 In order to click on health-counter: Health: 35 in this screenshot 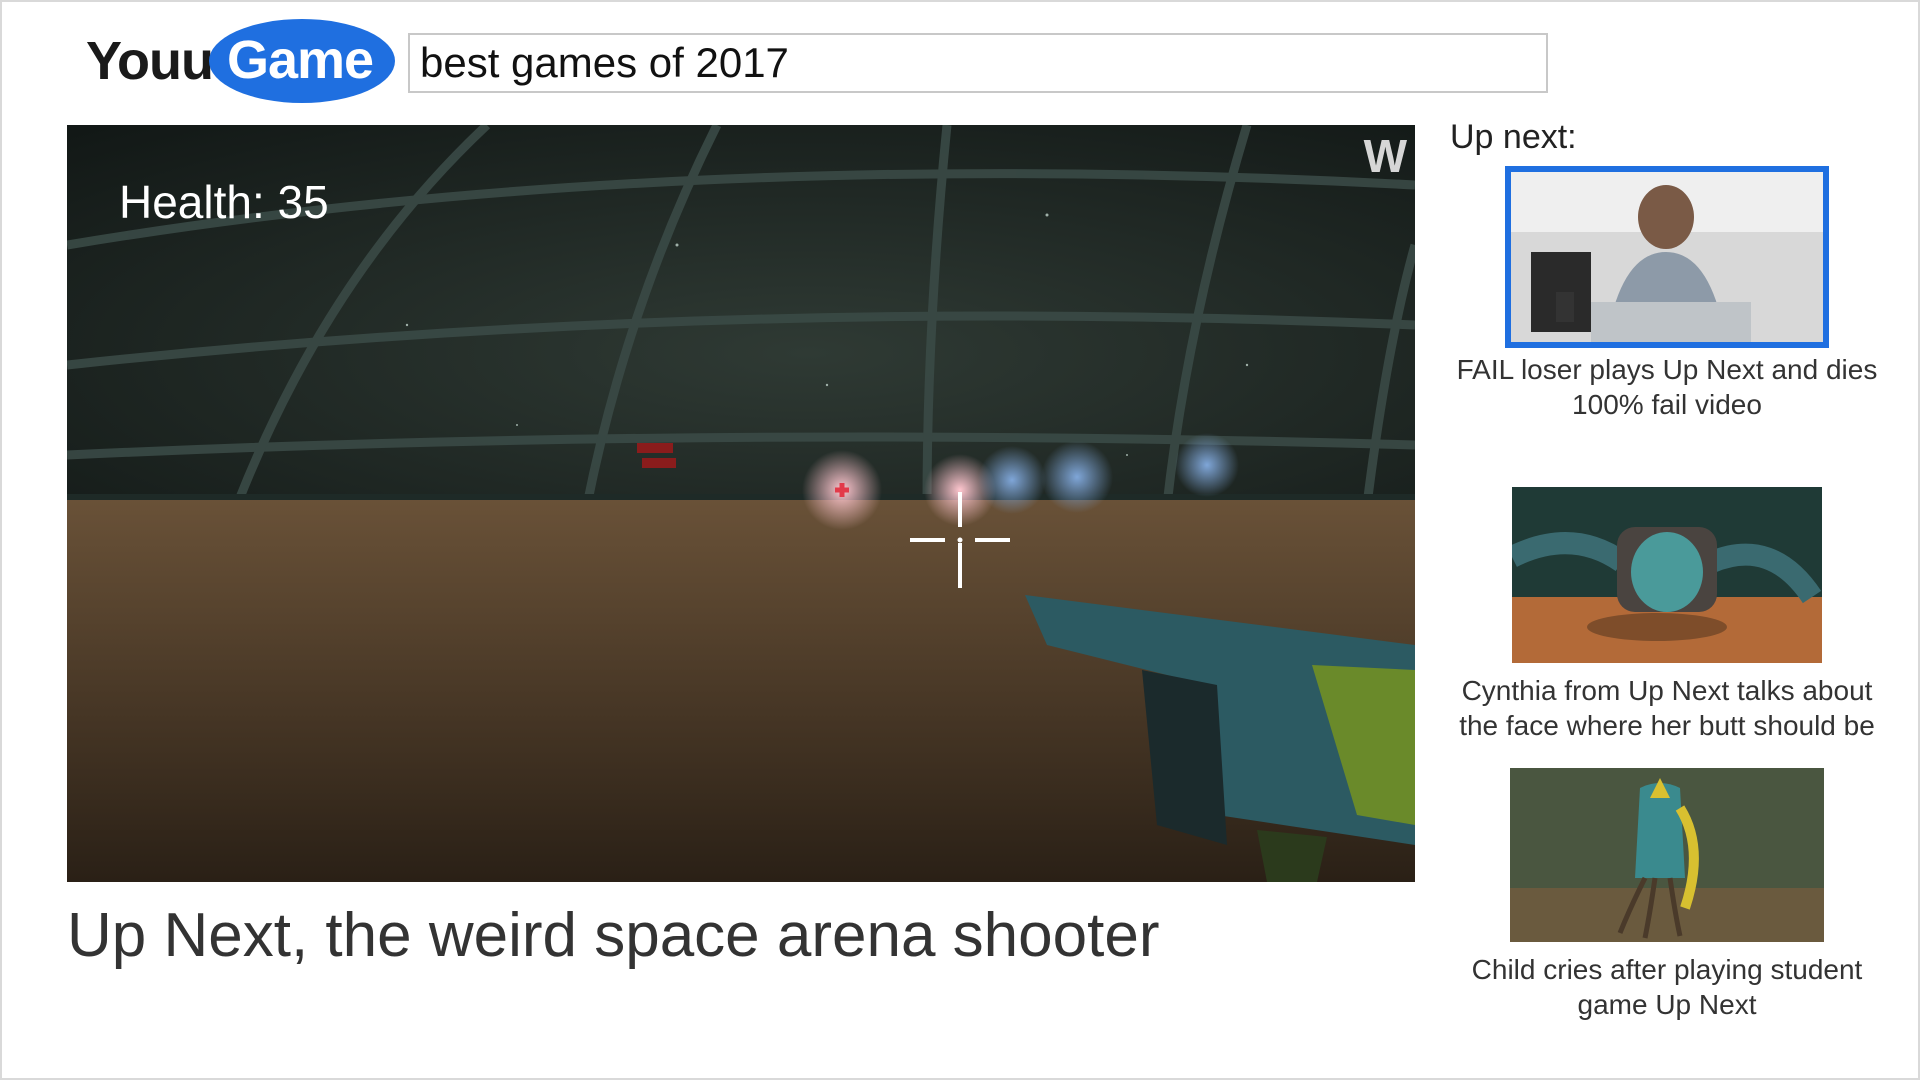, I will do `click(224, 202)`.